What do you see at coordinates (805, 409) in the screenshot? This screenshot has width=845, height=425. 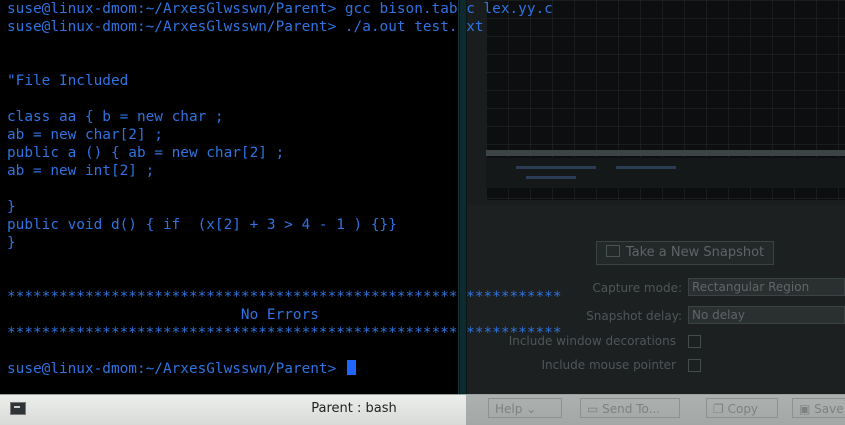 I see `save-icon: ▣` at bounding box center [805, 409].